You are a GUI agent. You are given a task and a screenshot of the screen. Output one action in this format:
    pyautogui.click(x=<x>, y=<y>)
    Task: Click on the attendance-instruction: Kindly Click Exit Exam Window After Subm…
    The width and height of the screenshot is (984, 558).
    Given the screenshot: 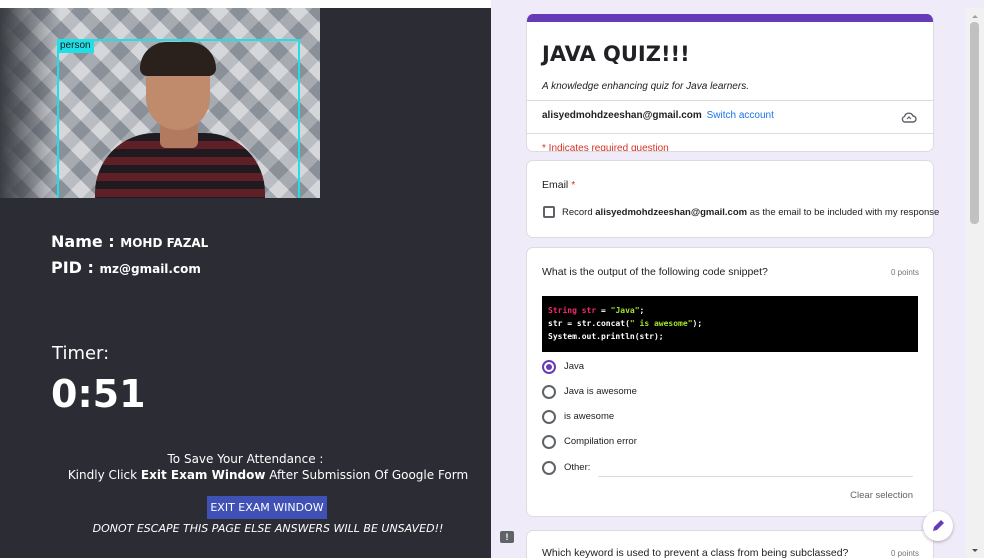 What is the action you would take?
    pyautogui.click(x=268, y=475)
    